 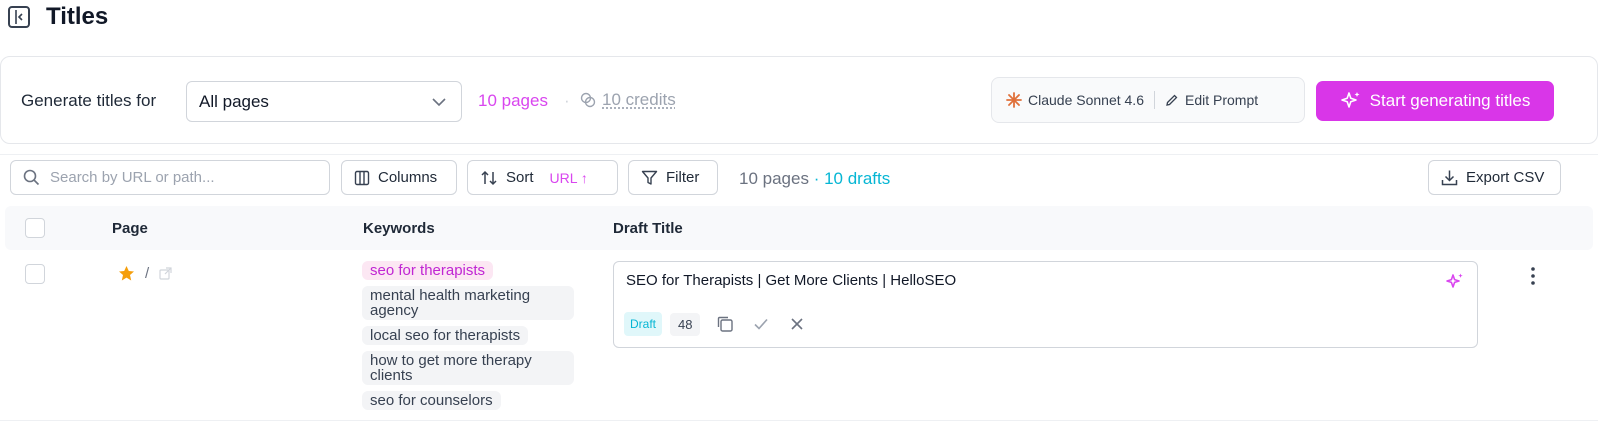 I want to click on close-icon, so click(x=797, y=324).